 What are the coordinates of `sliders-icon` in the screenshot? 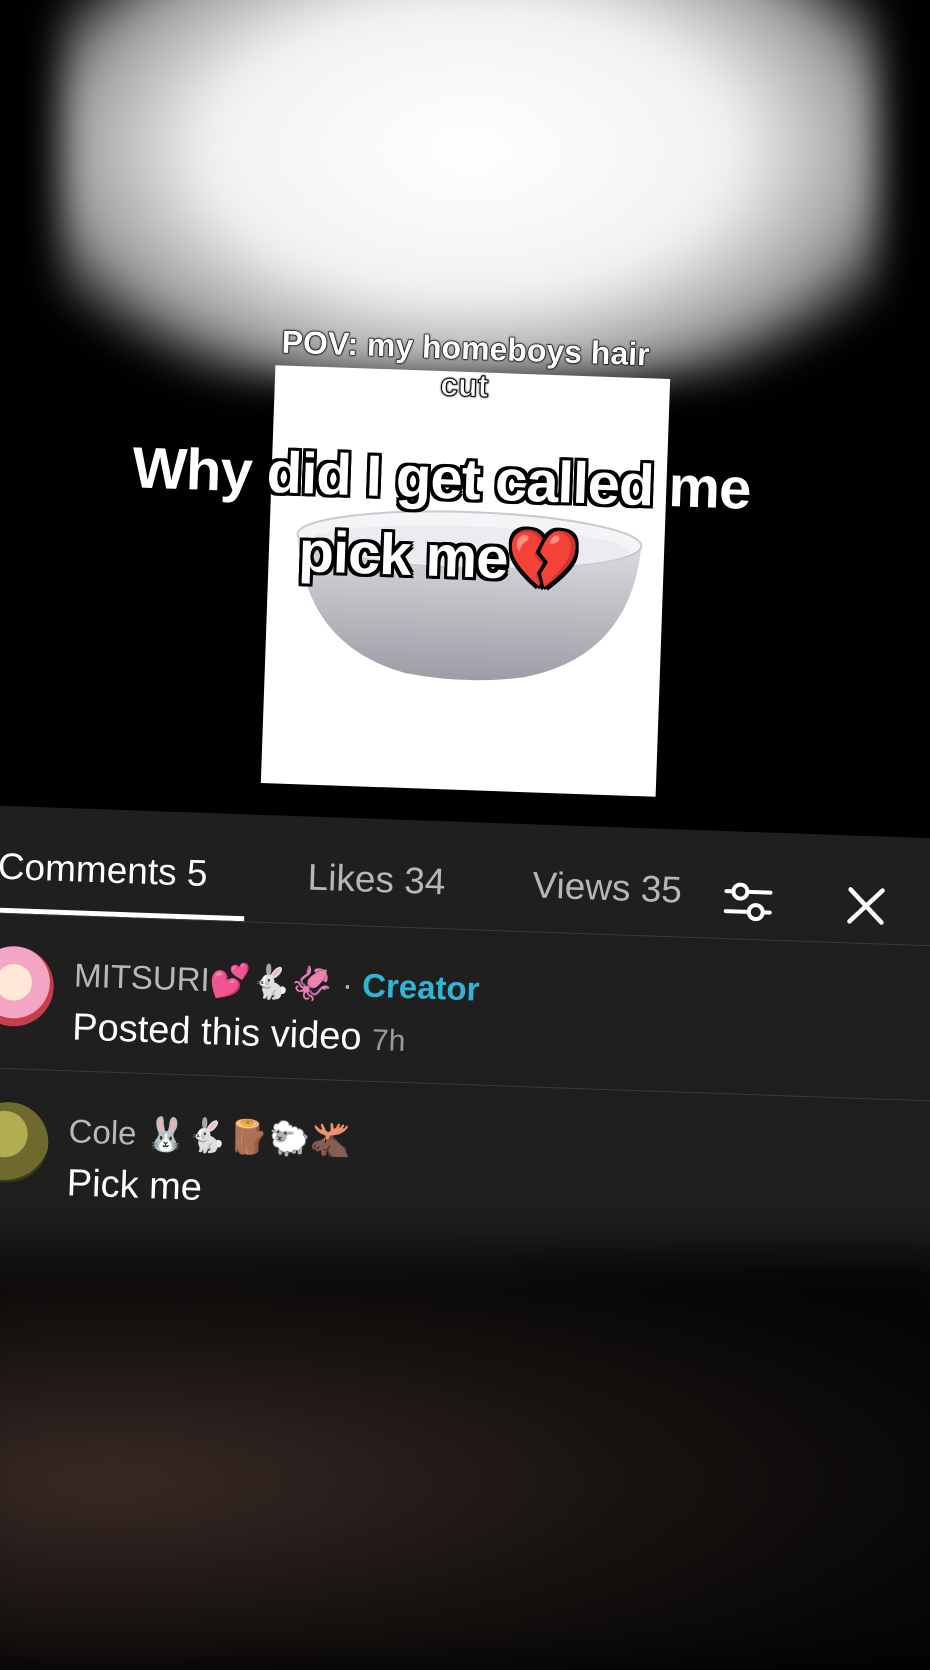 It's located at (748, 902).